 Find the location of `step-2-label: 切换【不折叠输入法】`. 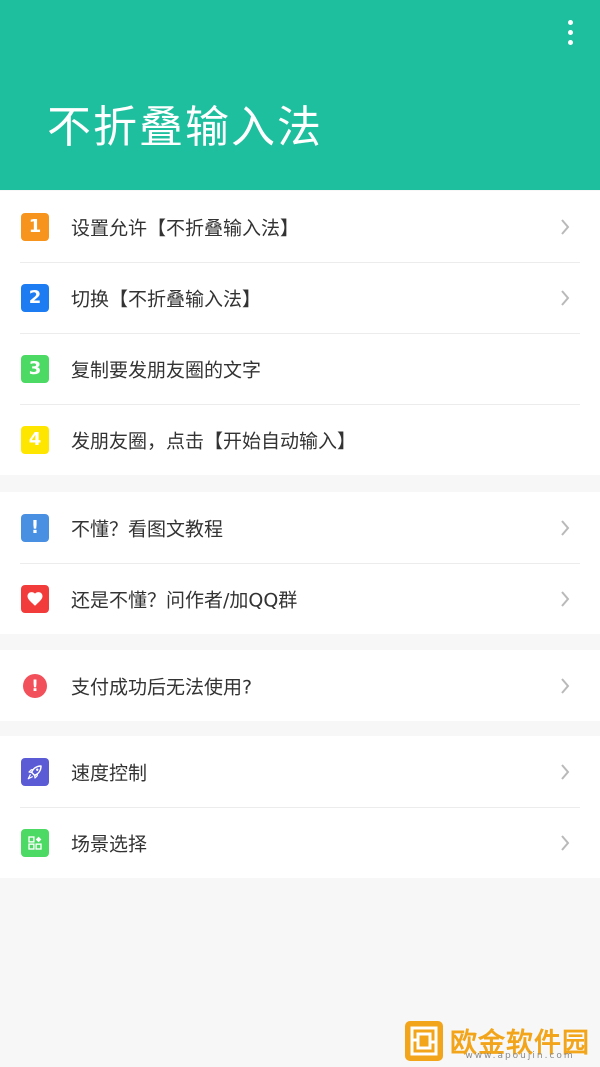

step-2-label: 切换【不折叠输入法】 is located at coordinates (166, 299).